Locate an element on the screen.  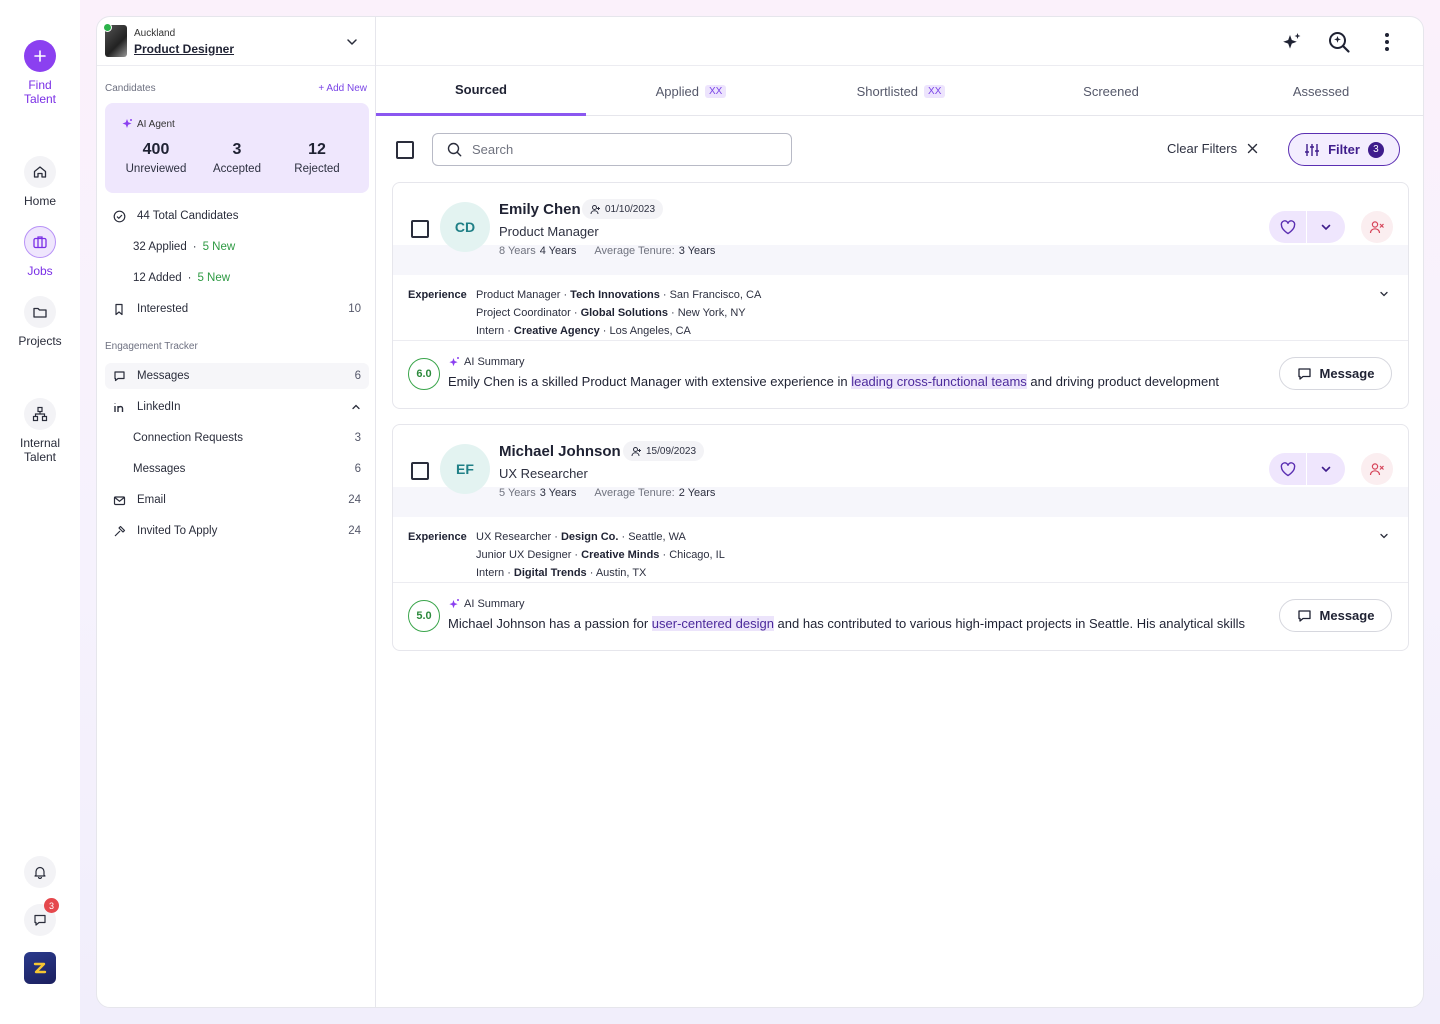
job-selector: Auckland Product Designer is located at coordinates (236, 41).